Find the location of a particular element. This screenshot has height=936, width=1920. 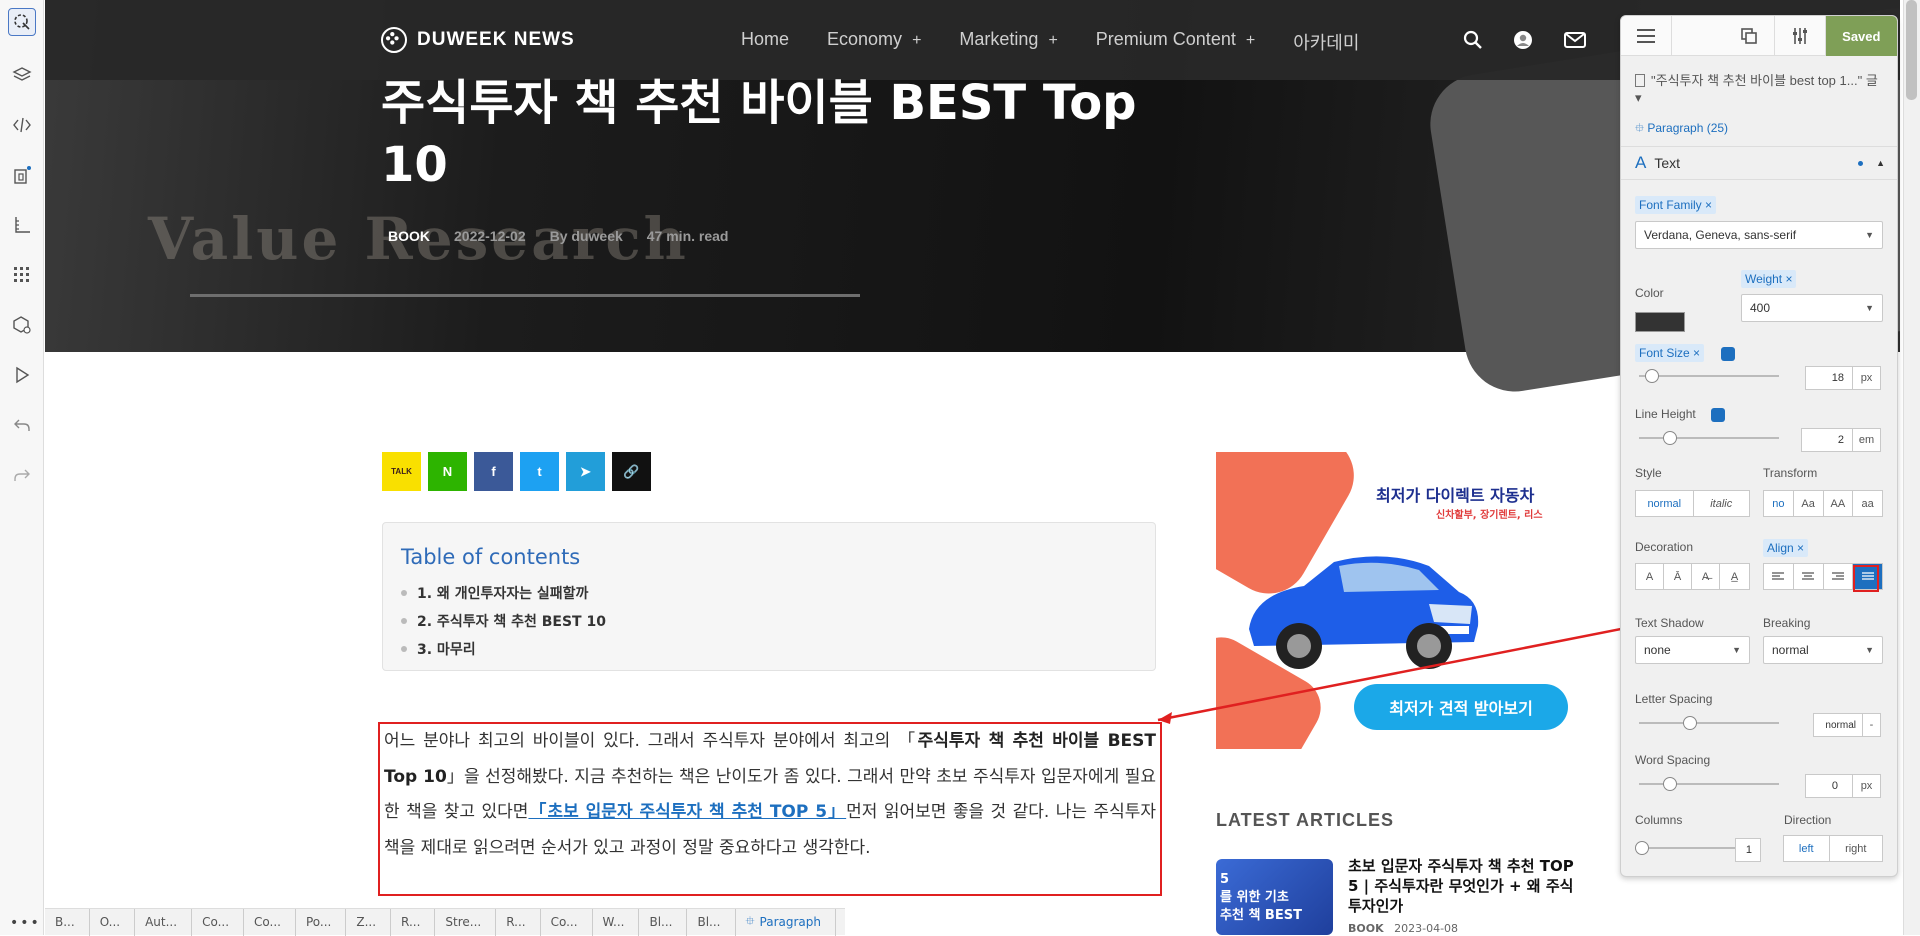

facebook-icon: f is located at coordinates (493, 471).